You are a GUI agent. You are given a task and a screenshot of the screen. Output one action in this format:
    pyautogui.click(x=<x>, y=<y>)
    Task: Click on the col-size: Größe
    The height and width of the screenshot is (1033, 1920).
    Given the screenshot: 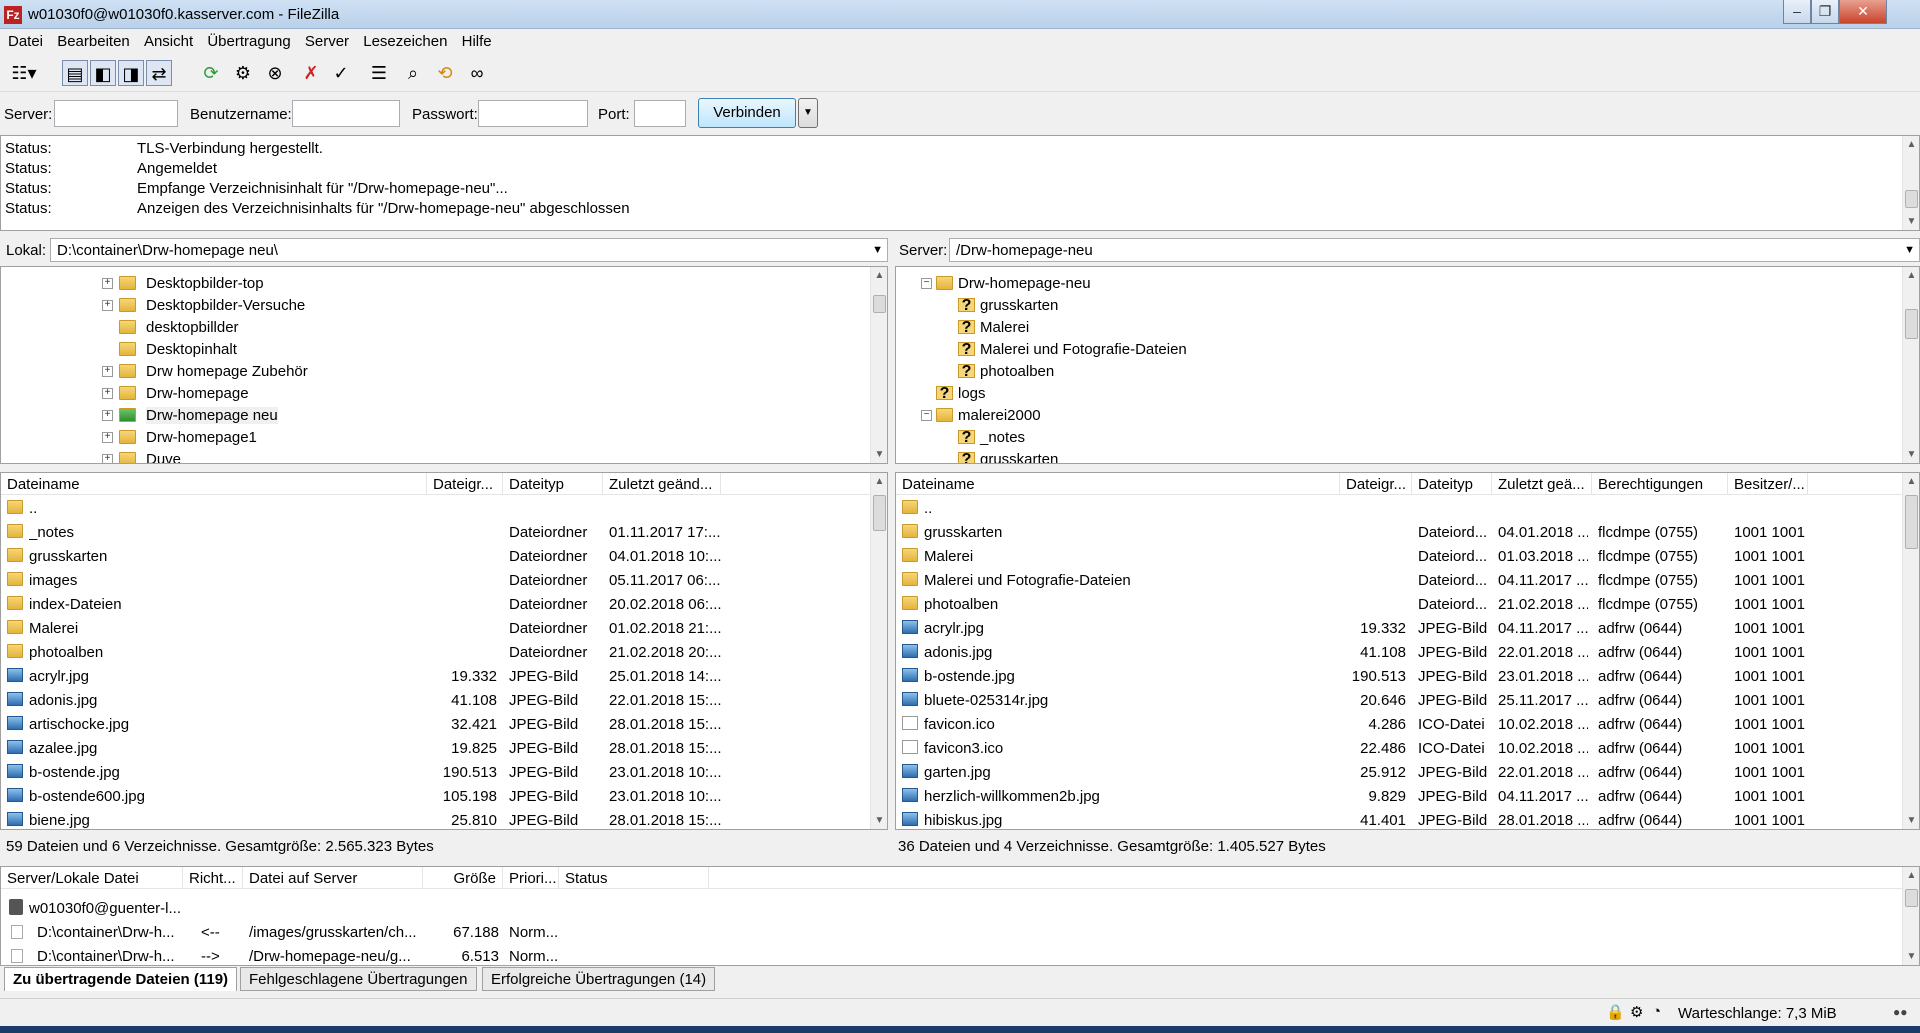 What is the action you would take?
    pyautogui.click(x=463, y=878)
    